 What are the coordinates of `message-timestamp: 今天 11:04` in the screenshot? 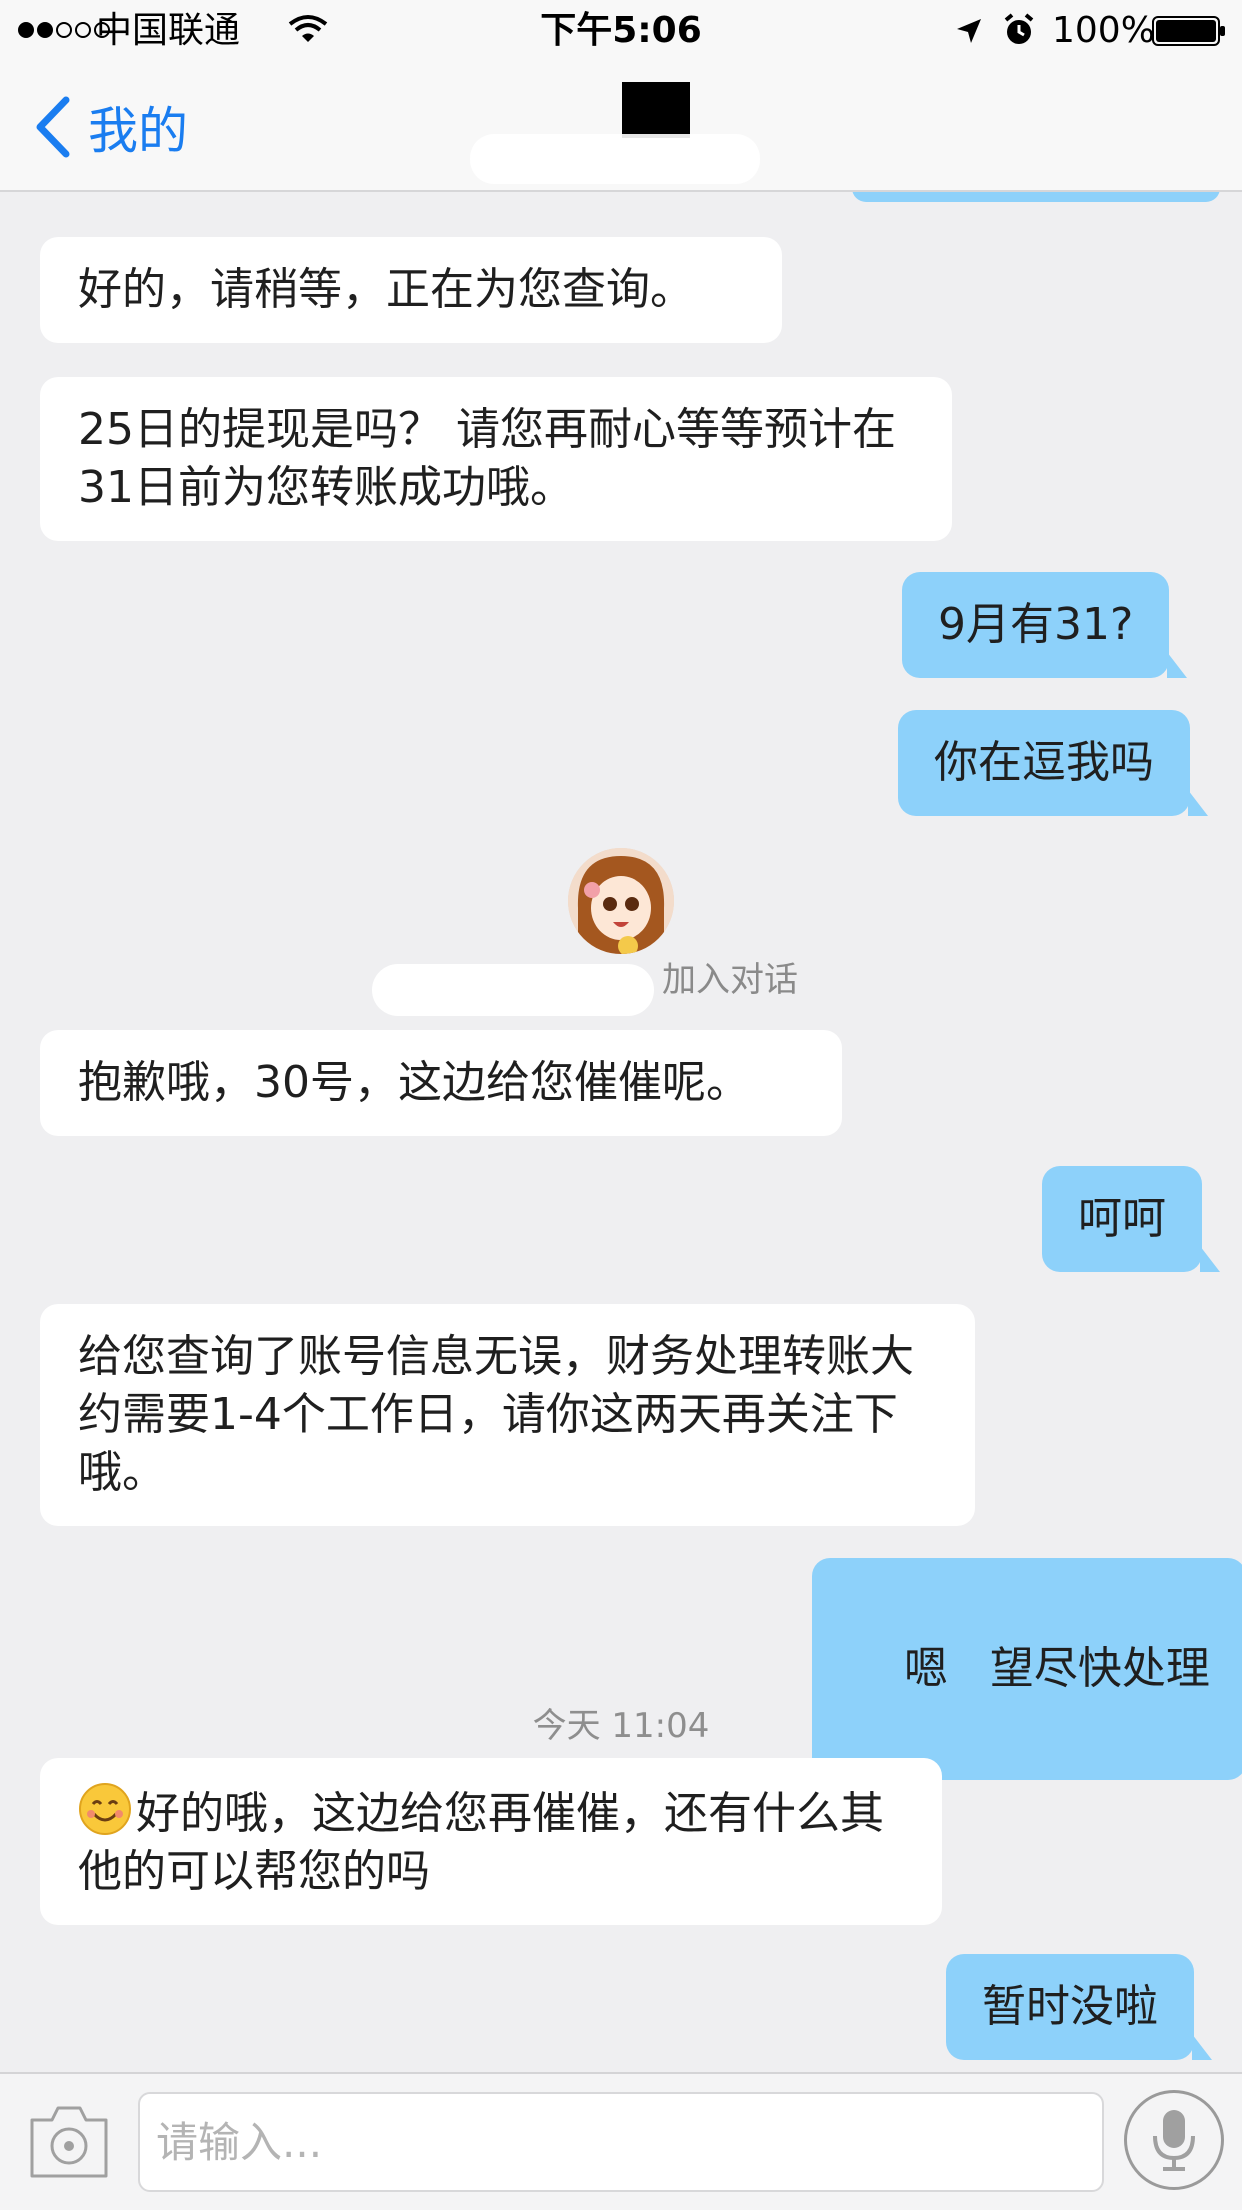 It's located at (621, 1726).